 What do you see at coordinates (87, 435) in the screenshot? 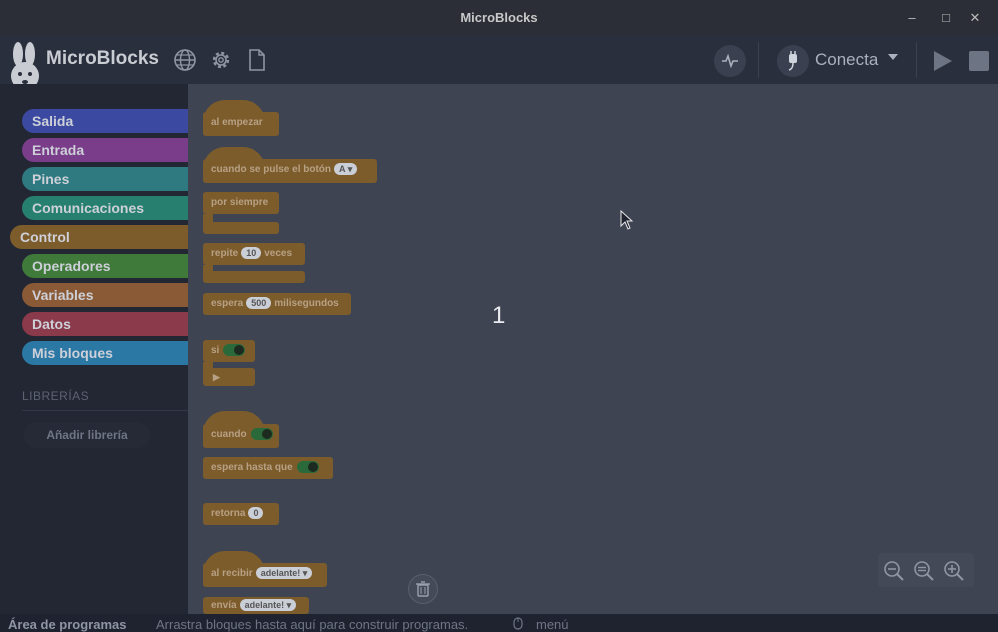
I see `add-library-button: Añadir librería` at bounding box center [87, 435].